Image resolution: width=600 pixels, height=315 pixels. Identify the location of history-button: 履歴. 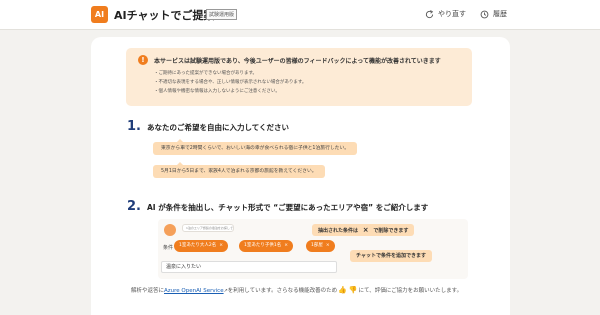
(493, 14).